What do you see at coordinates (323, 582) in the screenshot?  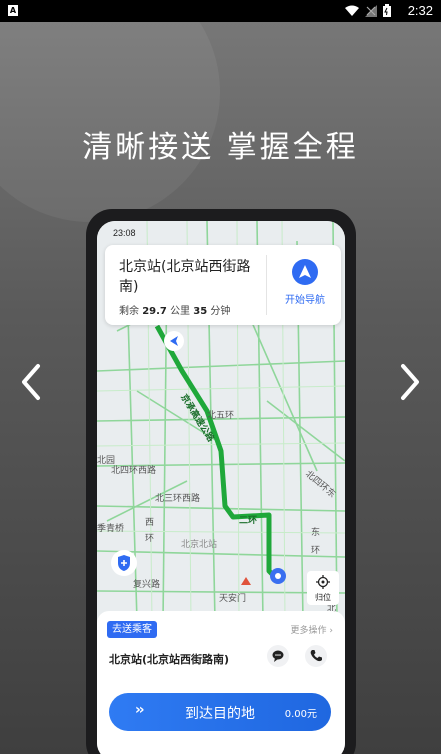 I see `locate-icon` at bounding box center [323, 582].